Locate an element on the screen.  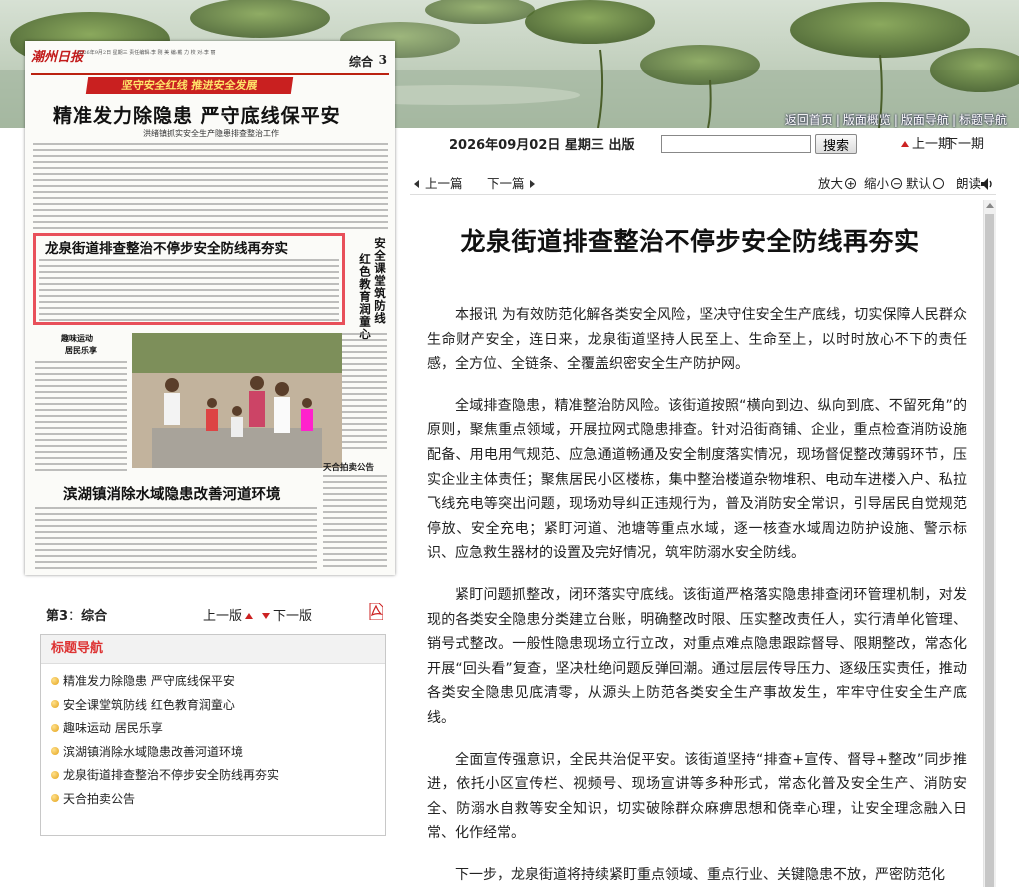
news-photo is located at coordinates (237, 400).